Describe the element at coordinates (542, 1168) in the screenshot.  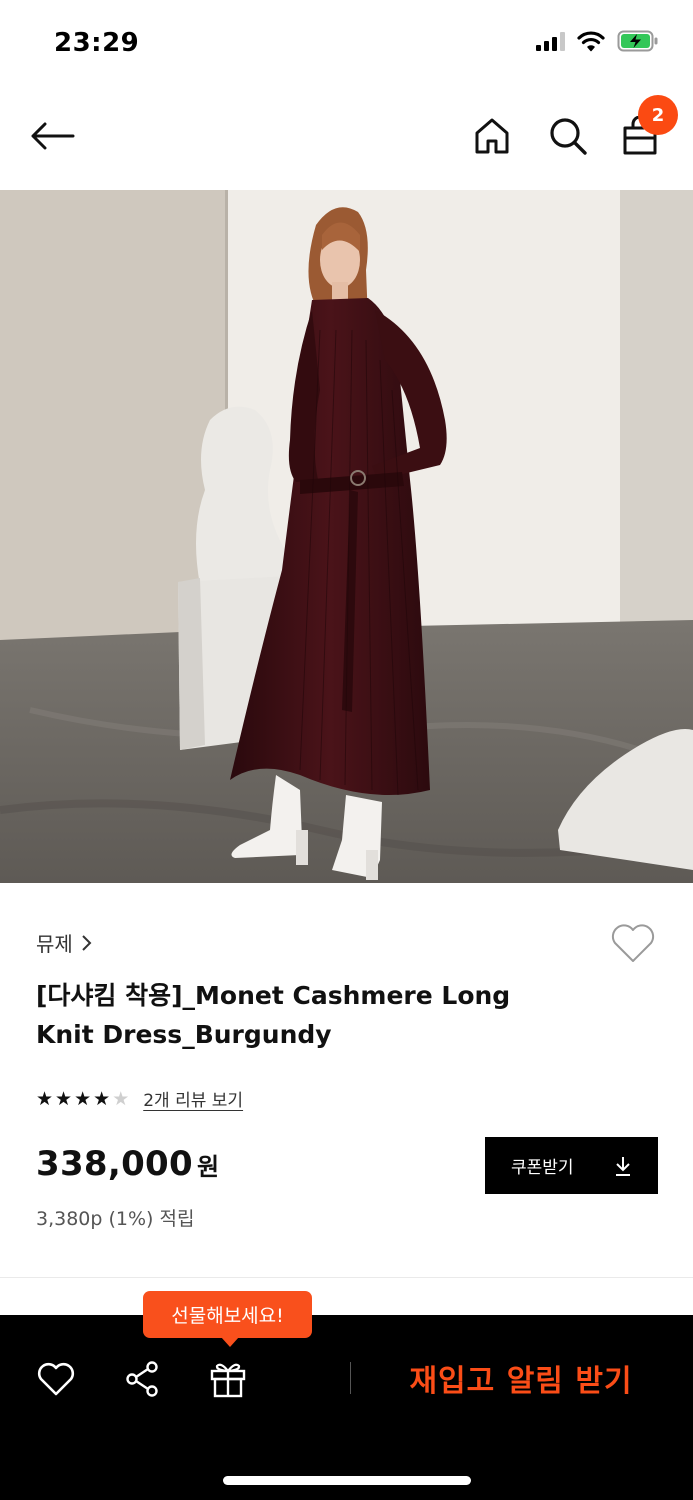
I see `coupon-label: 쿠폰받기` at that location.